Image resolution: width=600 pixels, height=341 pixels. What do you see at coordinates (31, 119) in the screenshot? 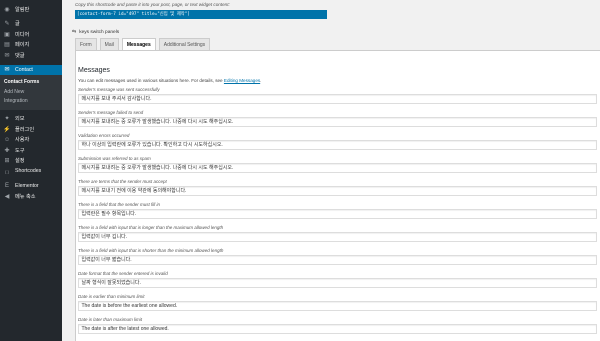
I see `nav-appearance: ✦ 외모` at bounding box center [31, 119].